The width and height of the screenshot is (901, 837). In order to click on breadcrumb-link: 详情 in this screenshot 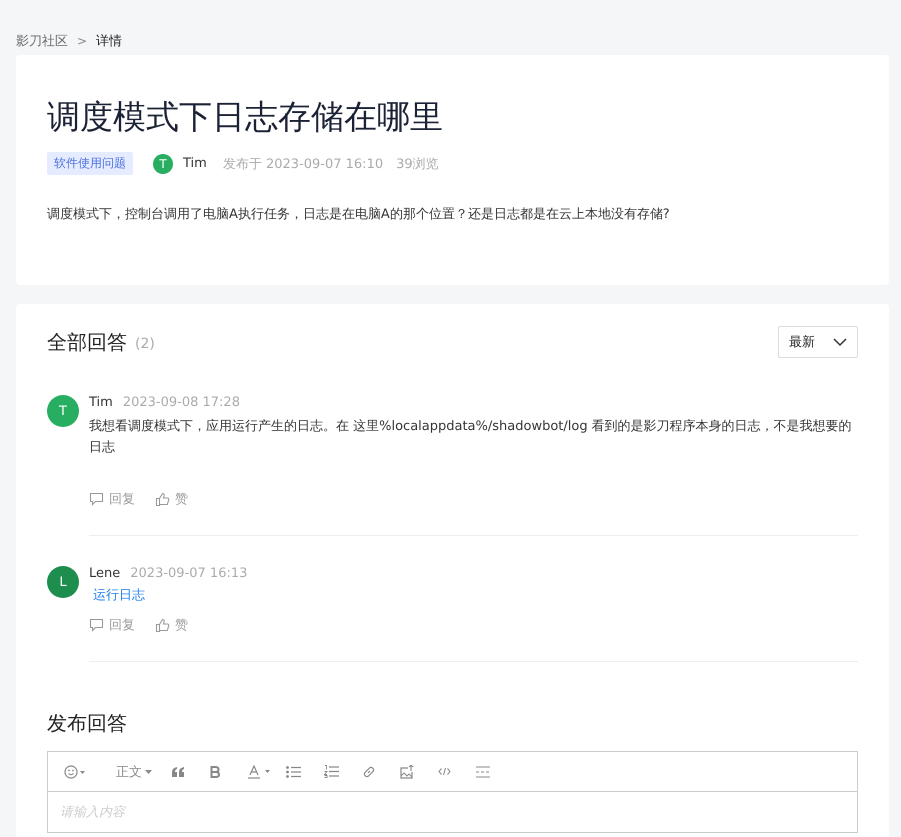, I will do `click(109, 41)`.